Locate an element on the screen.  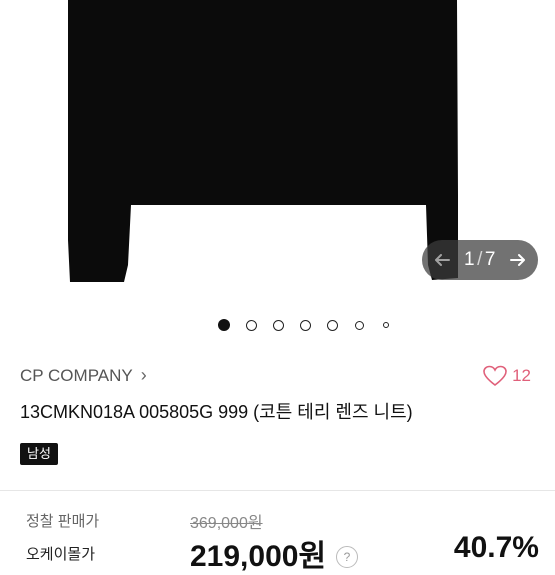
question-icon: ? is located at coordinates (347, 557).